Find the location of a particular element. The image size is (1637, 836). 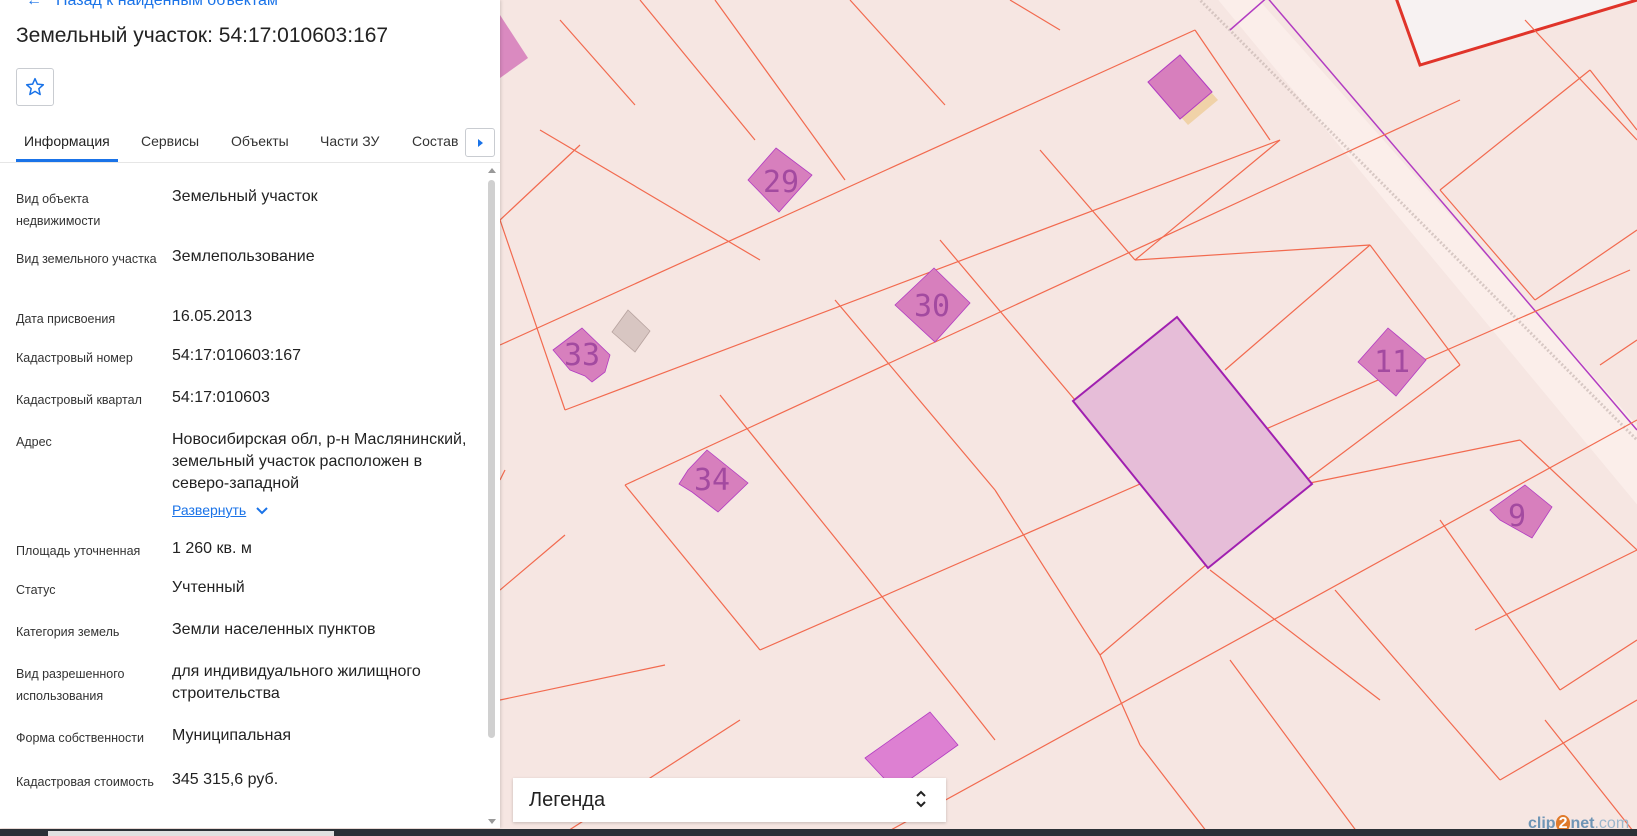

plot-number-33: 33 is located at coordinates (582, 355).